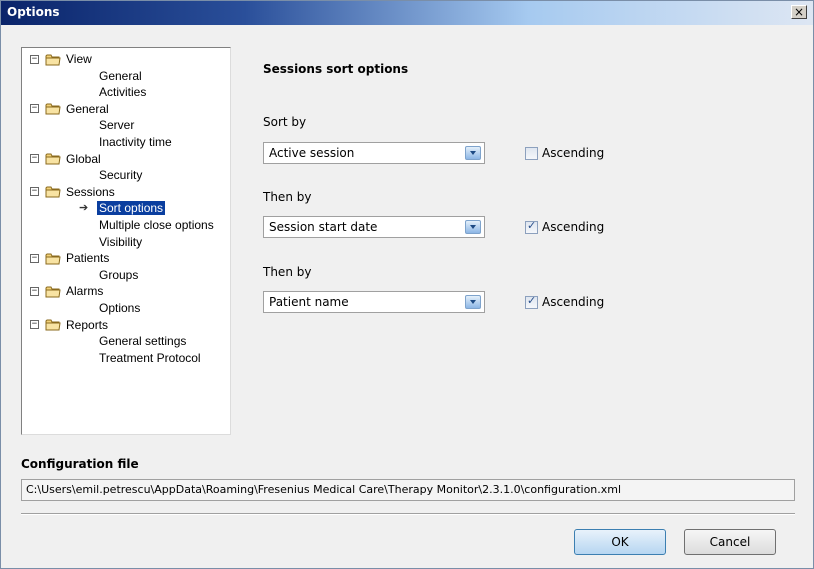  I want to click on divider, so click(408, 514).